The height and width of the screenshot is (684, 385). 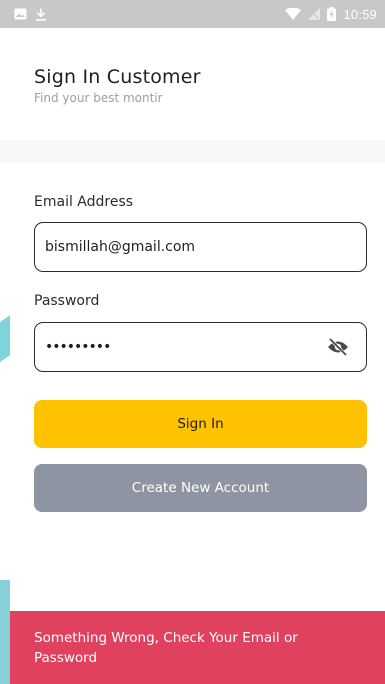 I want to click on image-icon, so click(x=20, y=14).